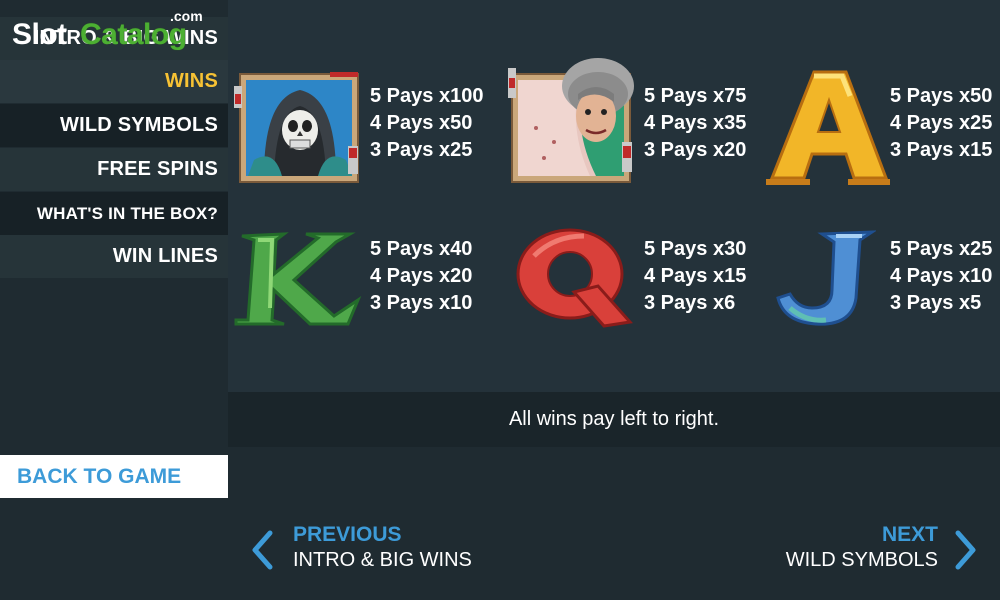 Image resolution: width=1000 pixels, height=600 pixels. I want to click on woman-symbol-icon, so click(571, 120).